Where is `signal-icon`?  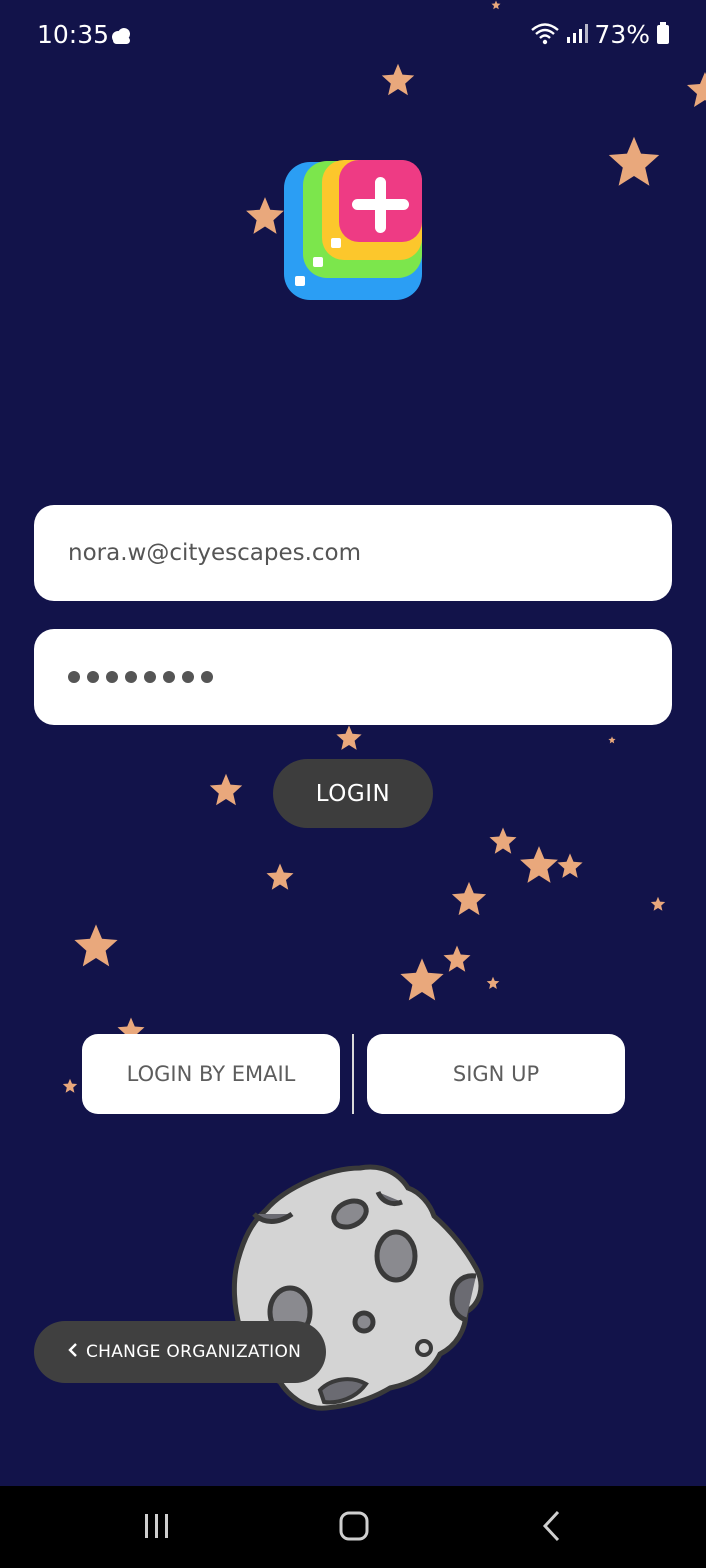 signal-icon is located at coordinates (577, 35).